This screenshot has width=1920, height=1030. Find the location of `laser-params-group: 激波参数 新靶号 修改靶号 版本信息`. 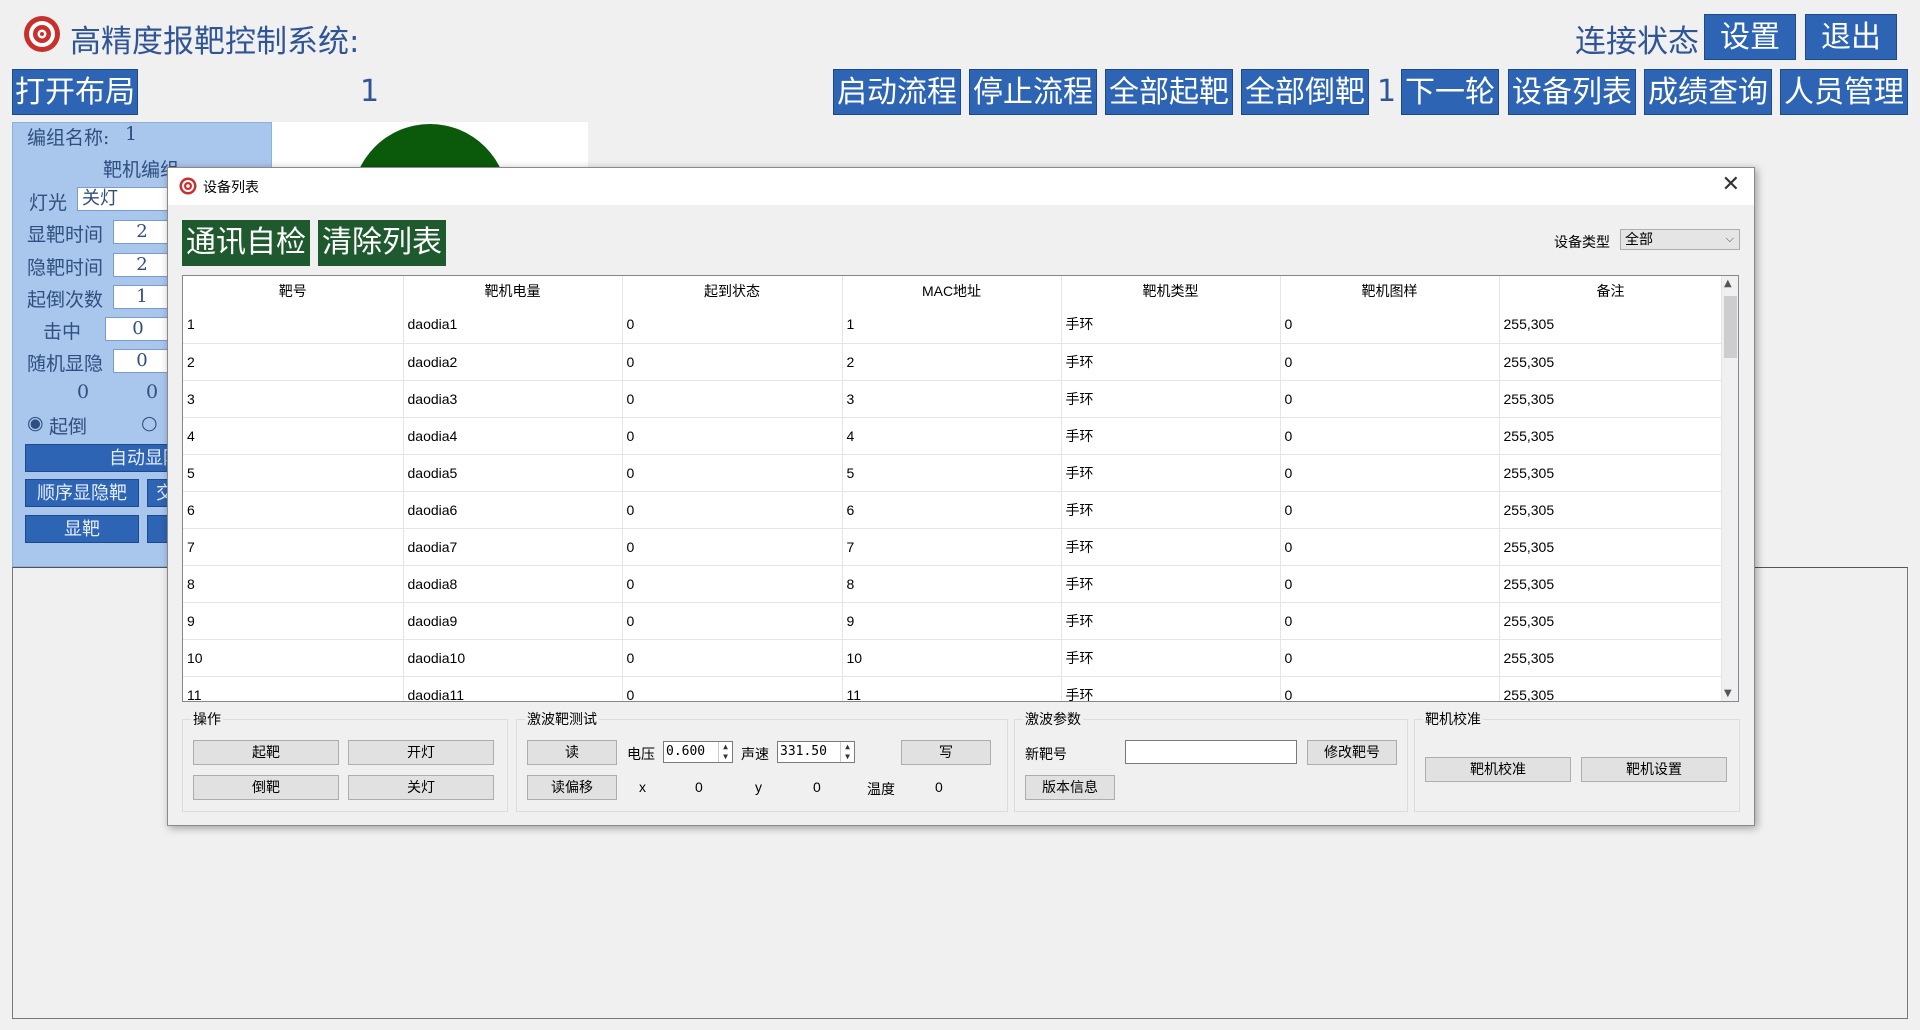

laser-params-group: 激波参数 新靶号 修改靶号 版本信息 is located at coordinates (1211, 760).